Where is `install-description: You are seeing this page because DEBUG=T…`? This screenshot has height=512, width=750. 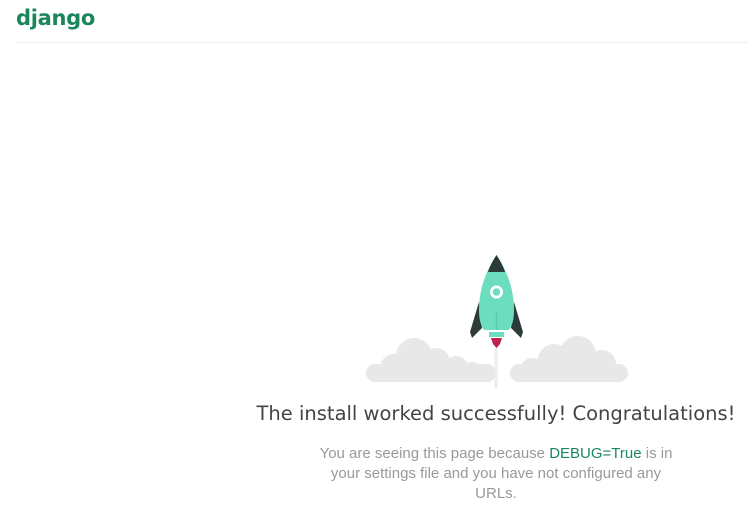 install-description: You are seeing this page because DEBUG=T… is located at coordinates (496, 474).